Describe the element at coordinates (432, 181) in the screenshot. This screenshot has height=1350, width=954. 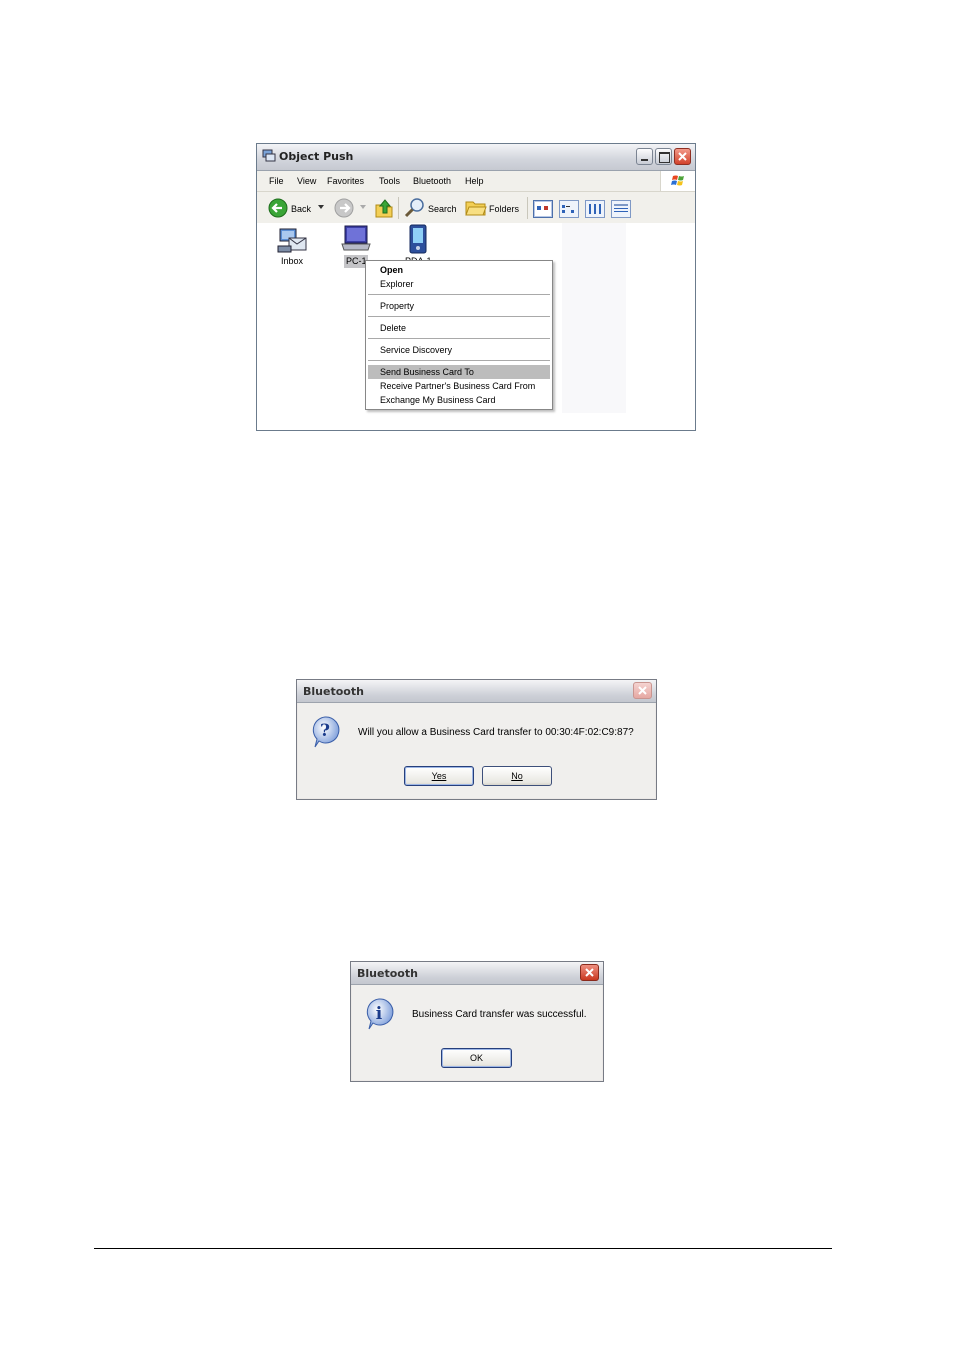
I see `menu-bluetooth: Bluetooth` at that location.